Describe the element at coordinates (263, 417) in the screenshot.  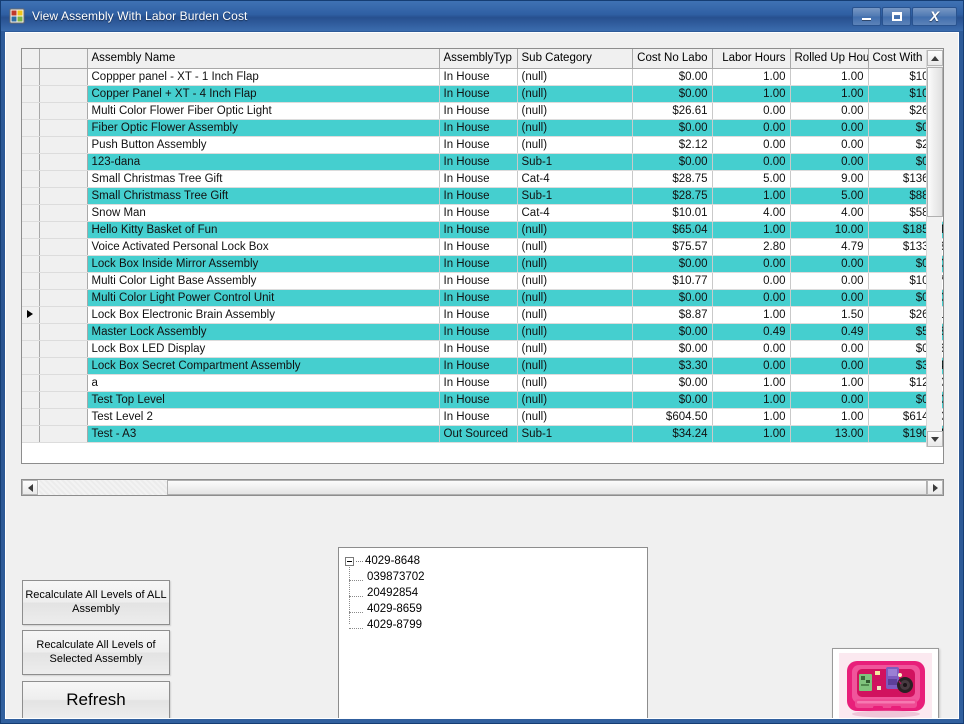
I see `cell-assembly-name: Test Level 2` at that location.